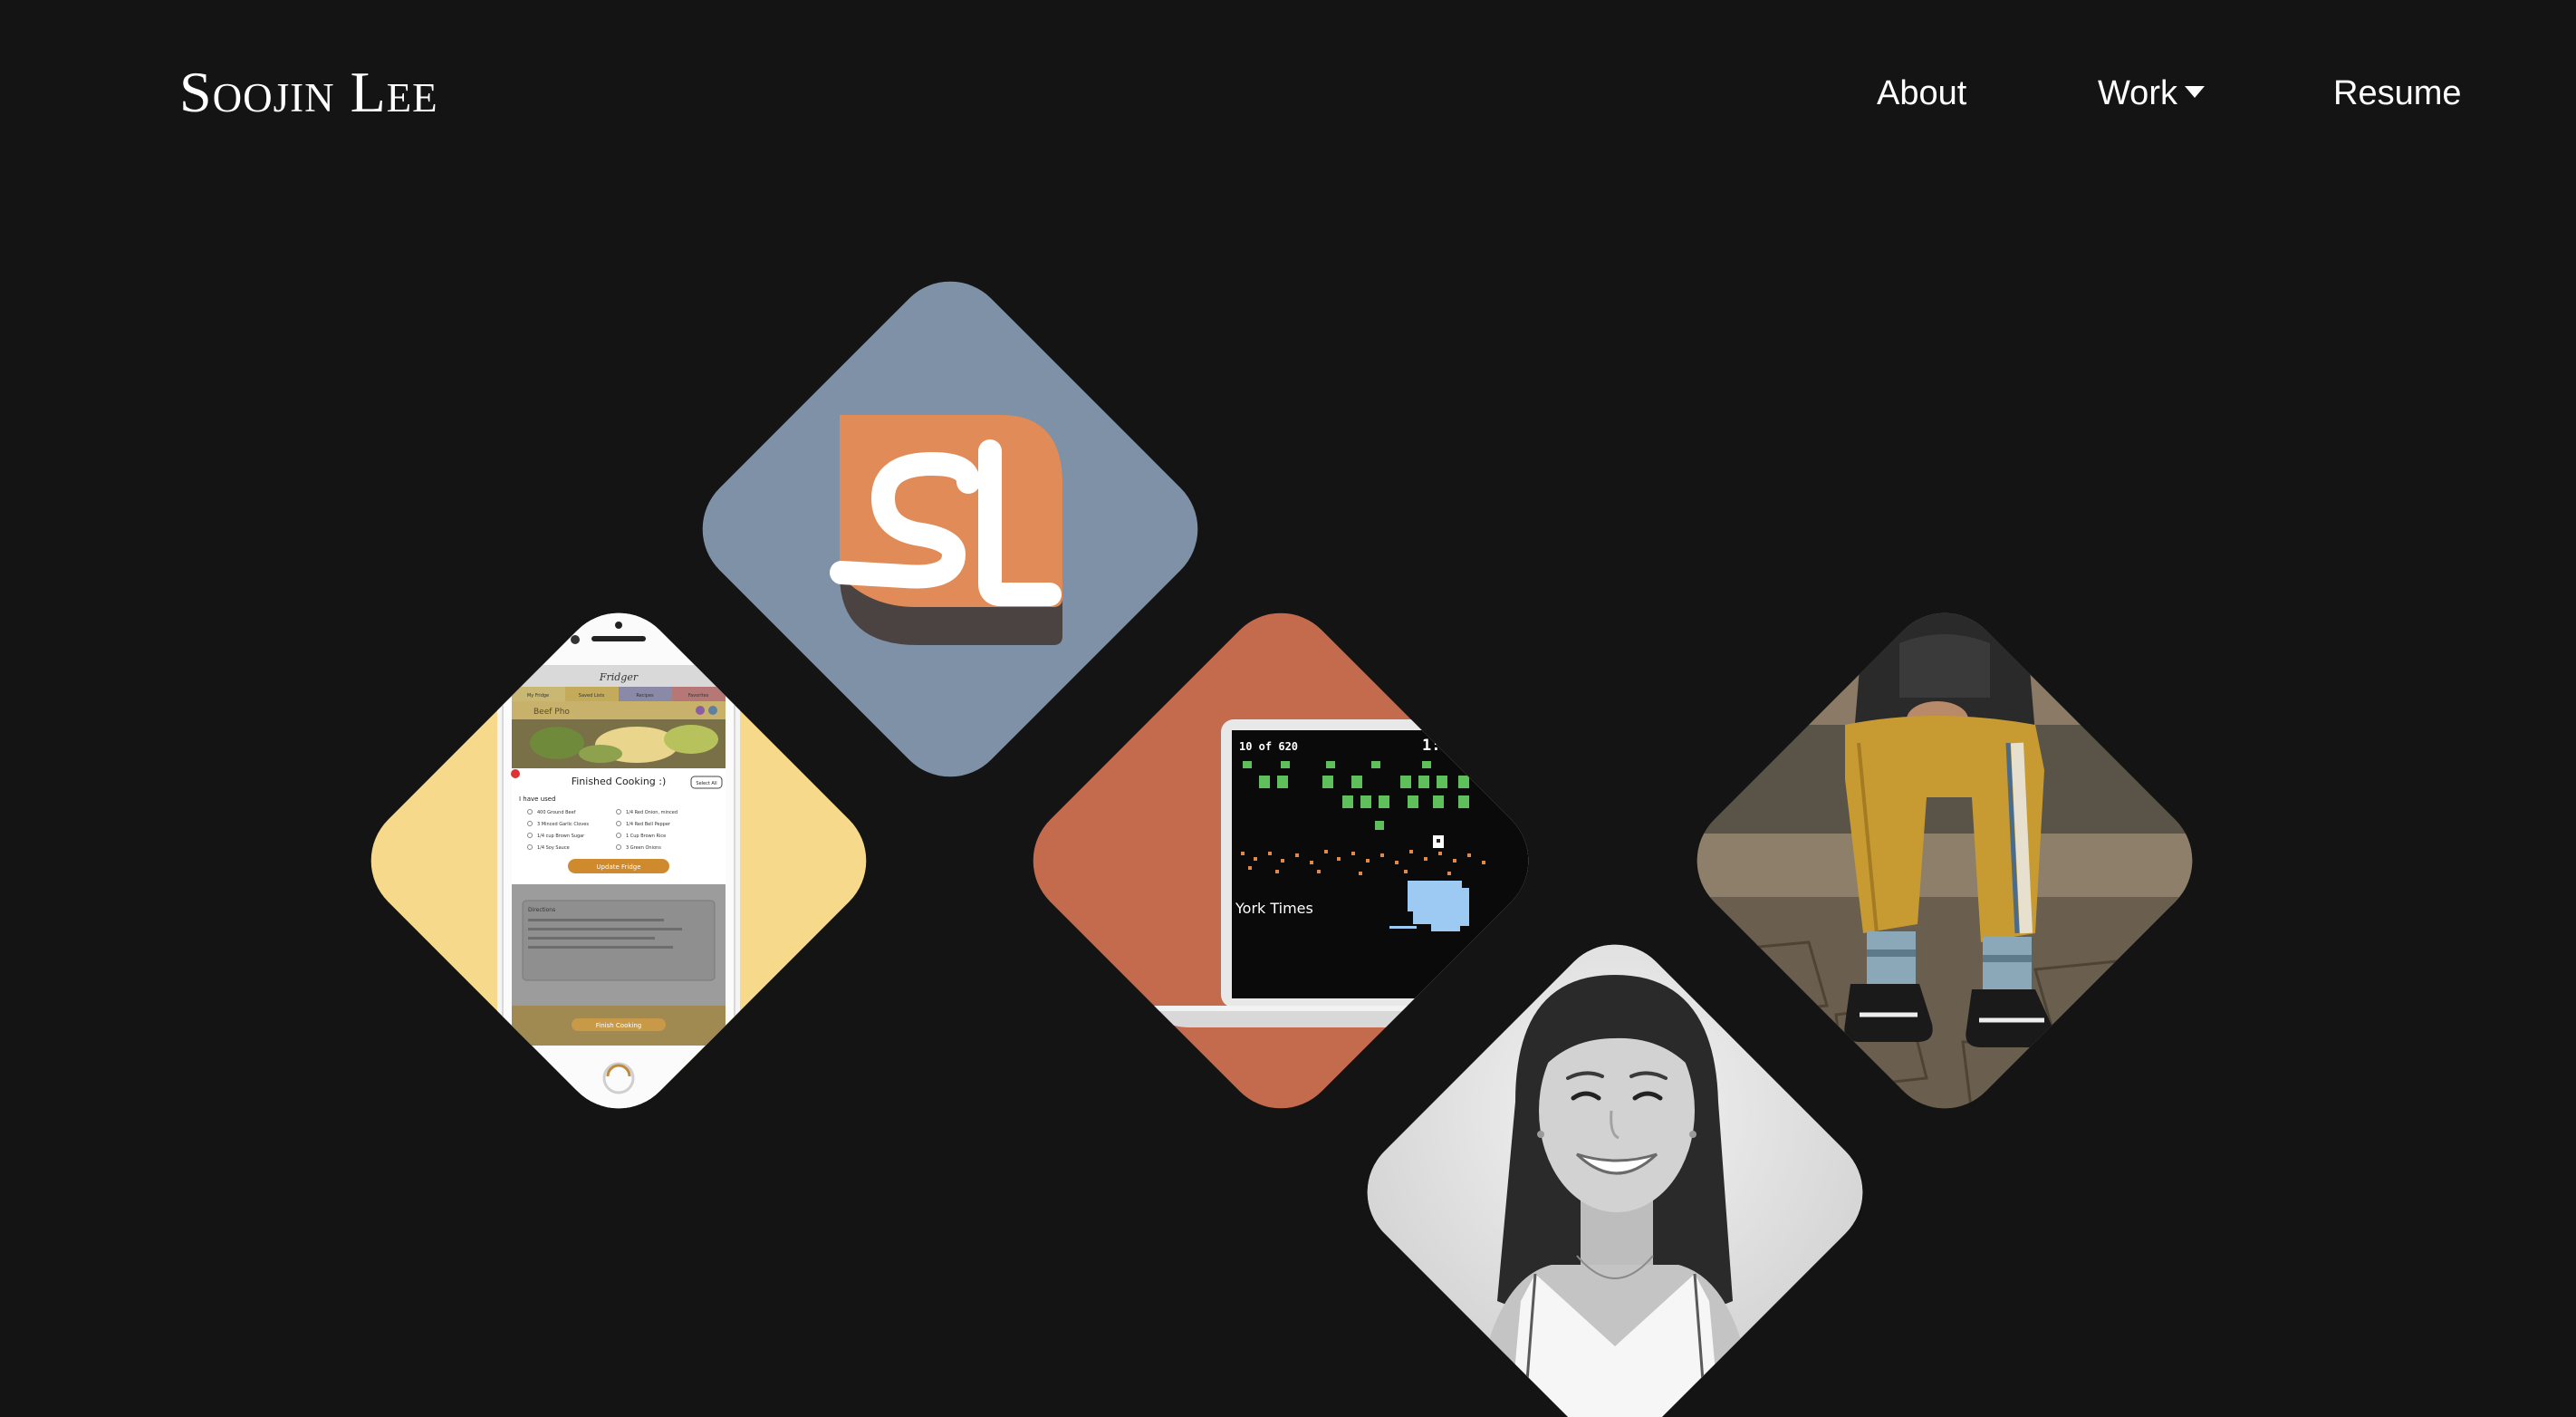  What do you see at coordinates (2397, 94) in the screenshot?
I see `nav-resume-link: Resume` at bounding box center [2397, 94].